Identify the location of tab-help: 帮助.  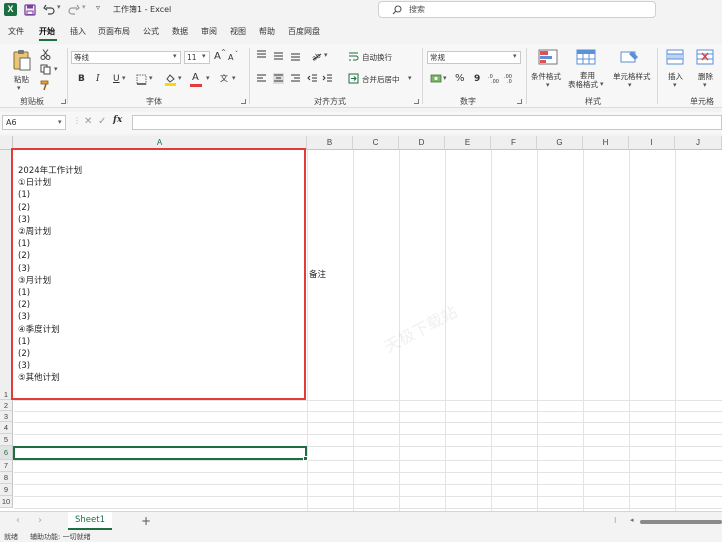
(267, 31).